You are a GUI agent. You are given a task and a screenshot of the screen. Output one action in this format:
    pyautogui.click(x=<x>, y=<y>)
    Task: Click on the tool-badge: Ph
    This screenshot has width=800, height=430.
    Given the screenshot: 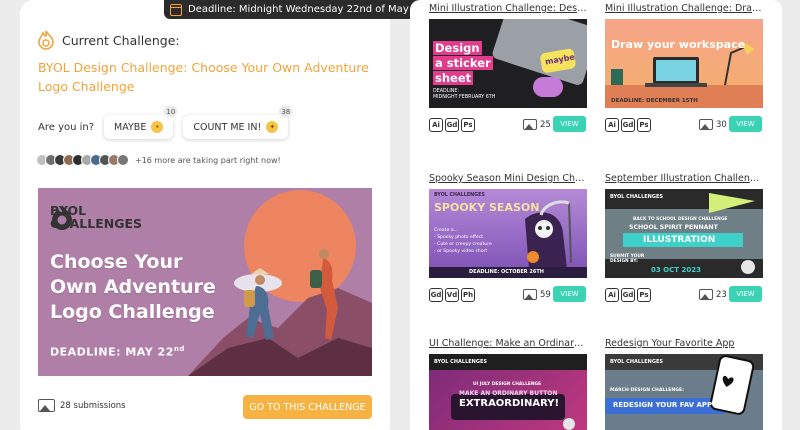 What is the action you would take?
    pyautogui.click(x=468, y=295)
    